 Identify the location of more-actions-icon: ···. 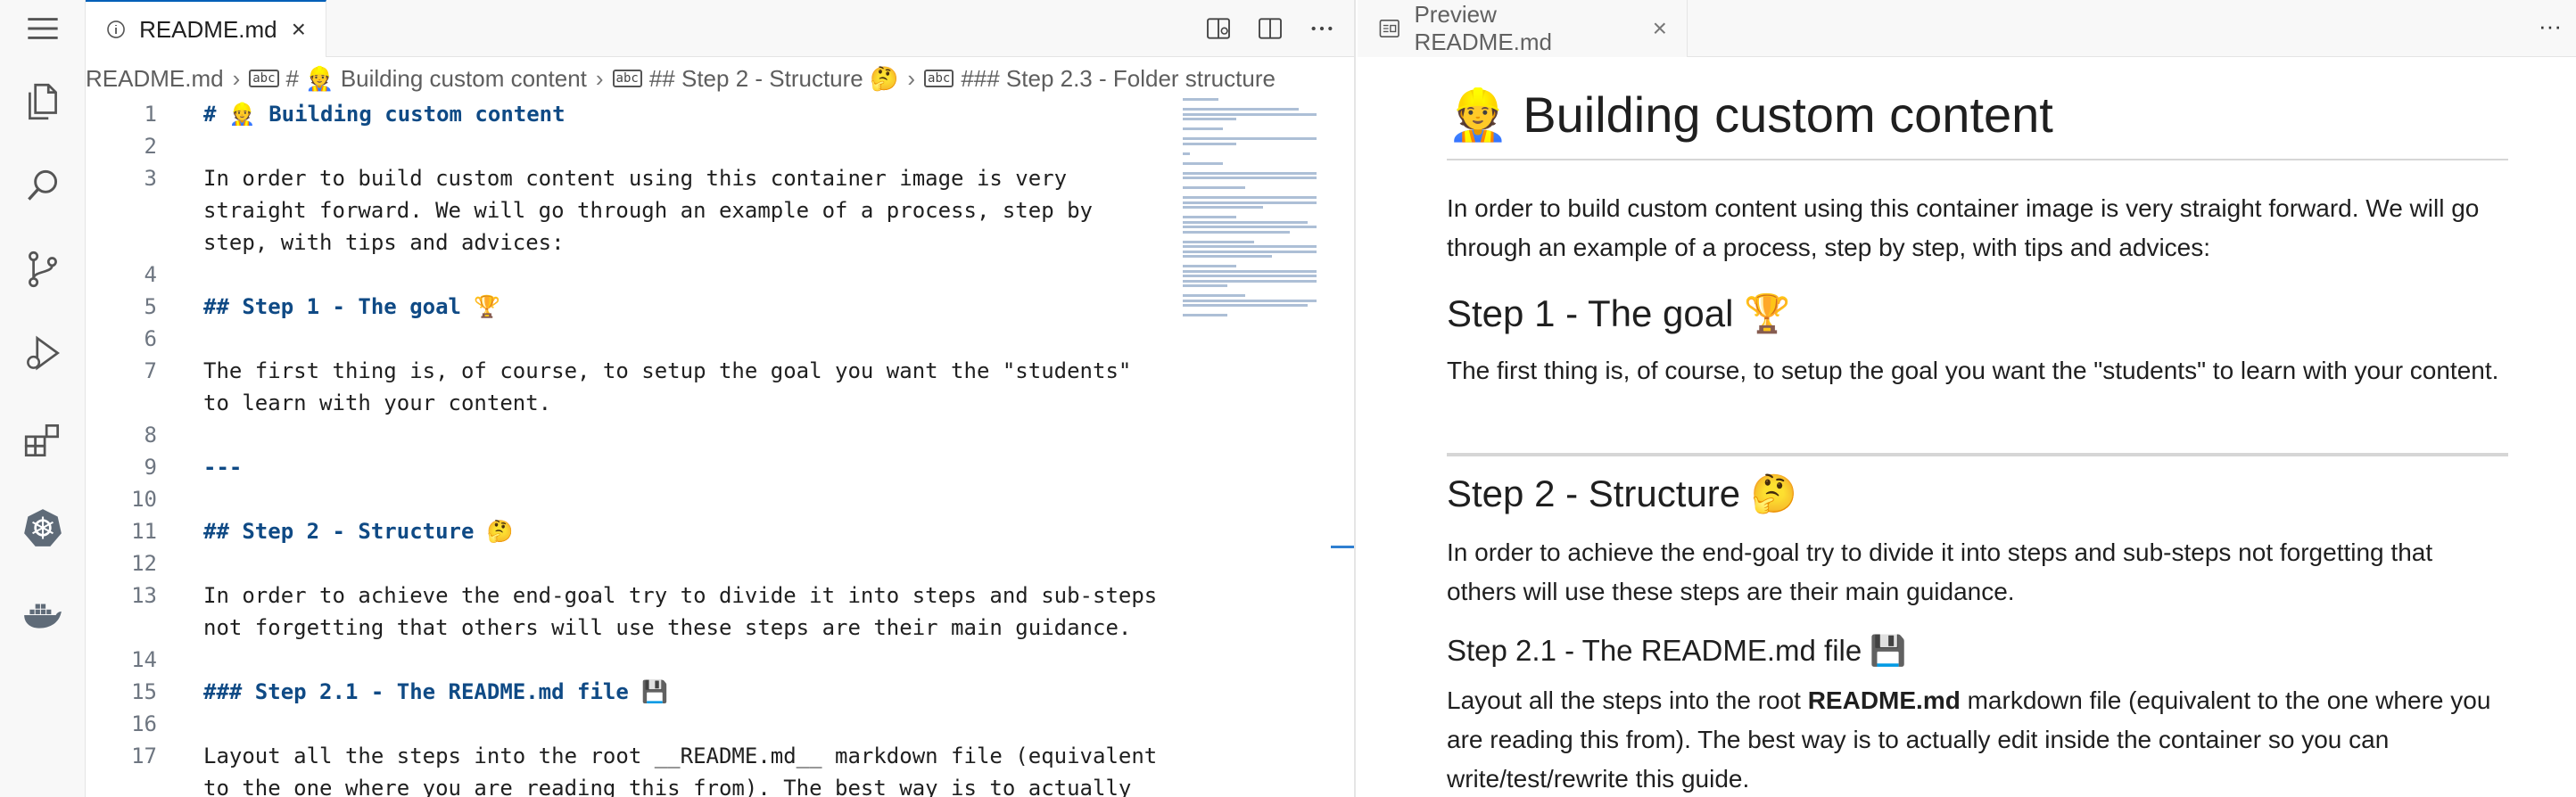
(2551, 26).